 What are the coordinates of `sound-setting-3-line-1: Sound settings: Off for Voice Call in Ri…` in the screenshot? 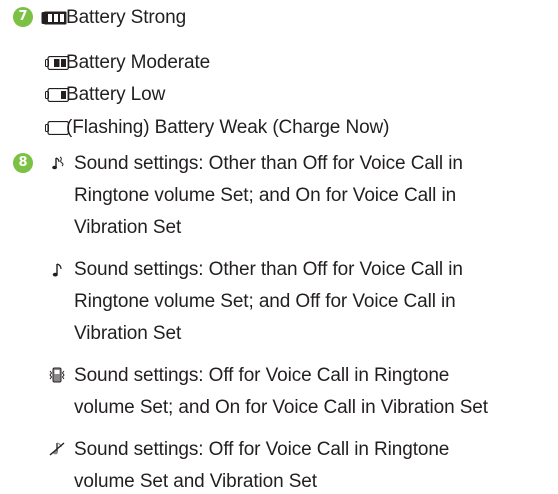 It's located at (262, 375).